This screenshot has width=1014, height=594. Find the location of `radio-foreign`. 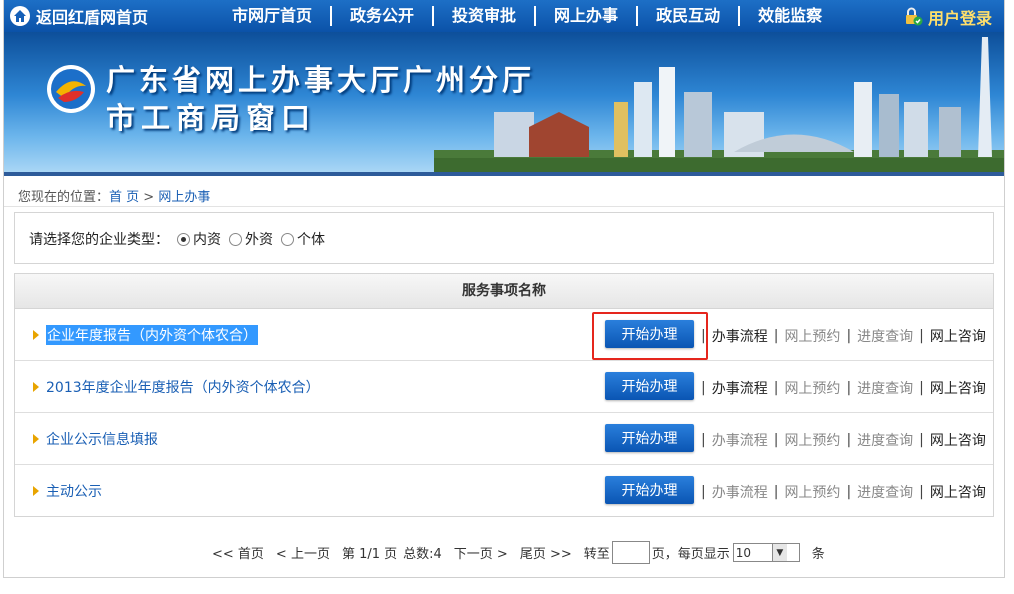

radio-foreign is located at coordinates (235, 239).